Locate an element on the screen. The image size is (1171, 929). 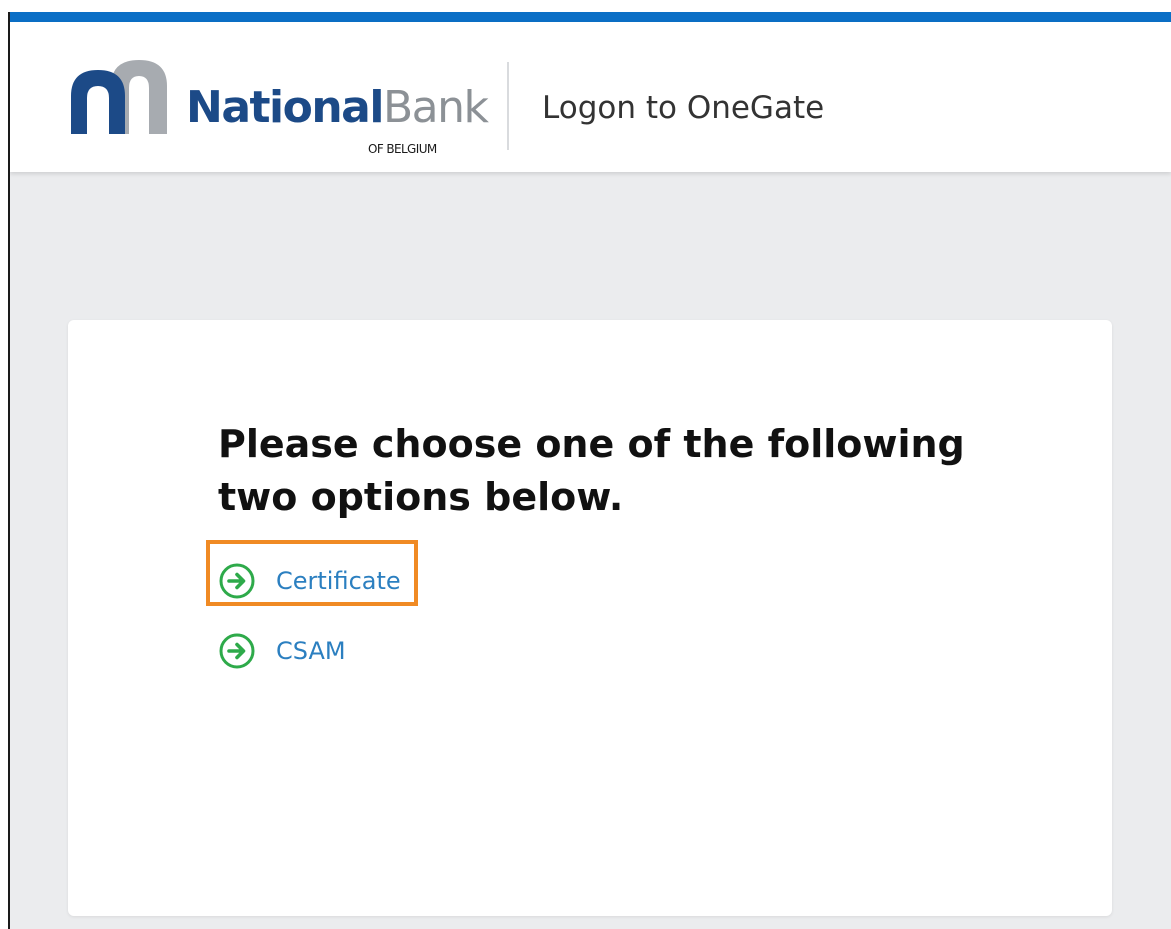
csam-option-label: CSAM is located at coordinates (311, 651).